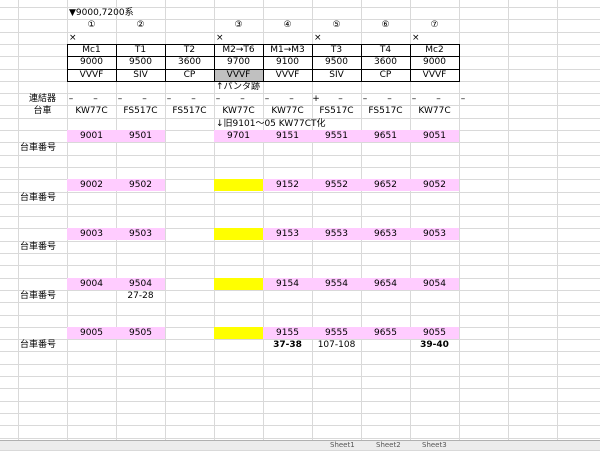  Describe the element at coordinates (336, 185) in the screenshot. I see `car-number-cell: 9552` at that location.